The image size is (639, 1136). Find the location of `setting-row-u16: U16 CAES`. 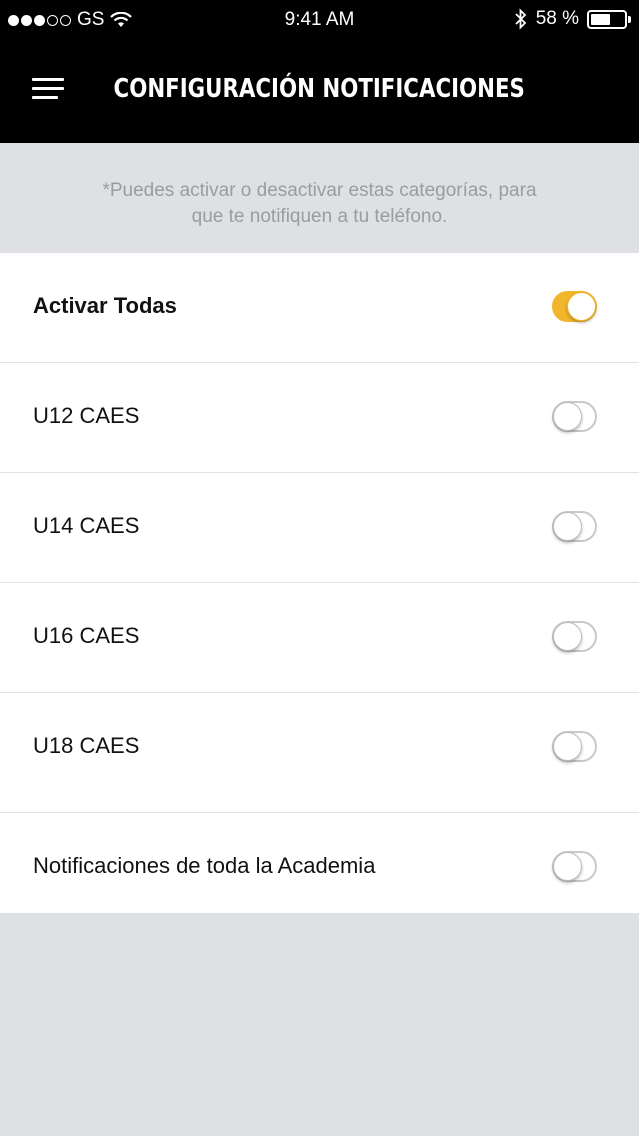

setting-row-u16: U16 CAES is located at coordinates (319, 638).